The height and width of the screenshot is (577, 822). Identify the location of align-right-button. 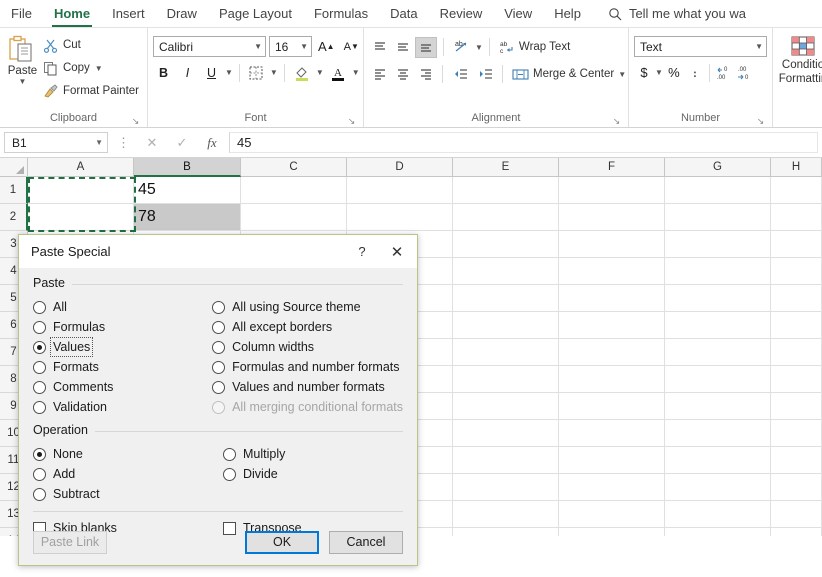
(425, 74).